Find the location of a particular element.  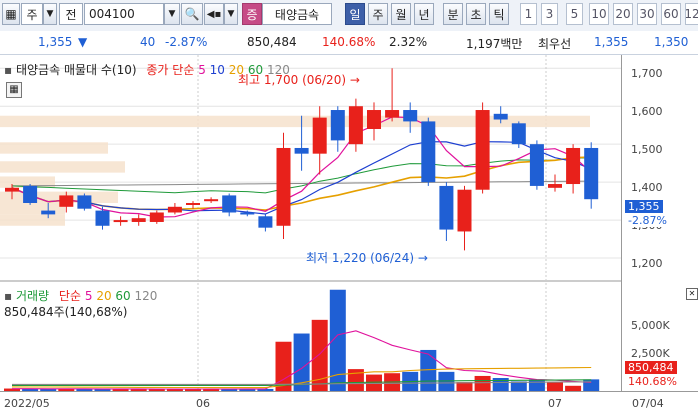

period-tab-minute: 분 is located at coordinates (453, 14).